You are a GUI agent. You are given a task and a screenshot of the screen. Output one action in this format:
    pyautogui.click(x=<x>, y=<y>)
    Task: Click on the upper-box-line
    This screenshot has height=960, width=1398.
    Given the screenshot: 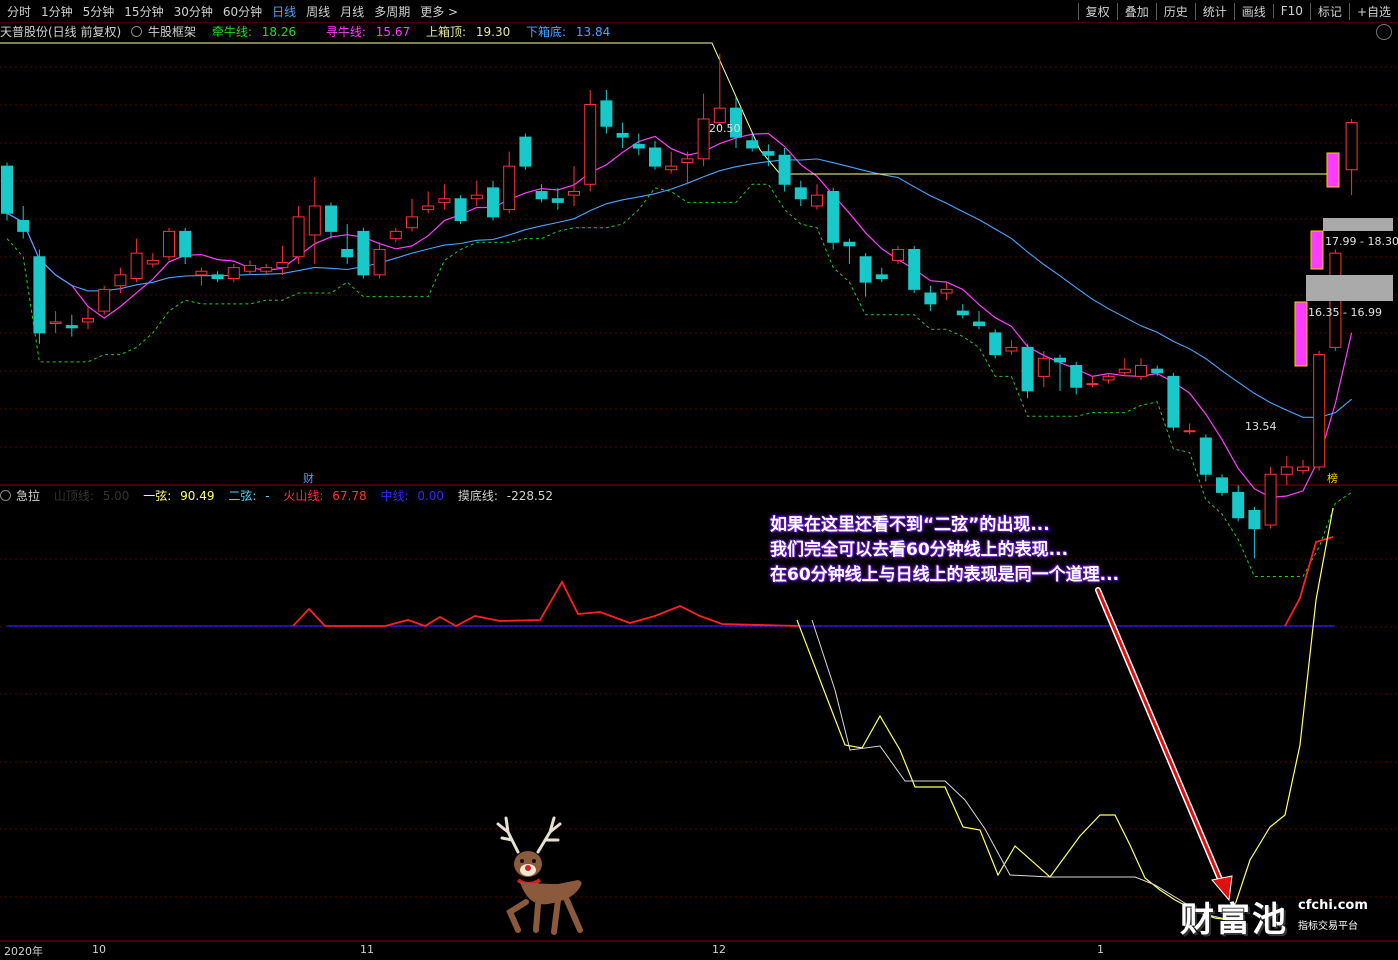 What is the action you would take?
    pyautogui.click(x=665, y=108)
    